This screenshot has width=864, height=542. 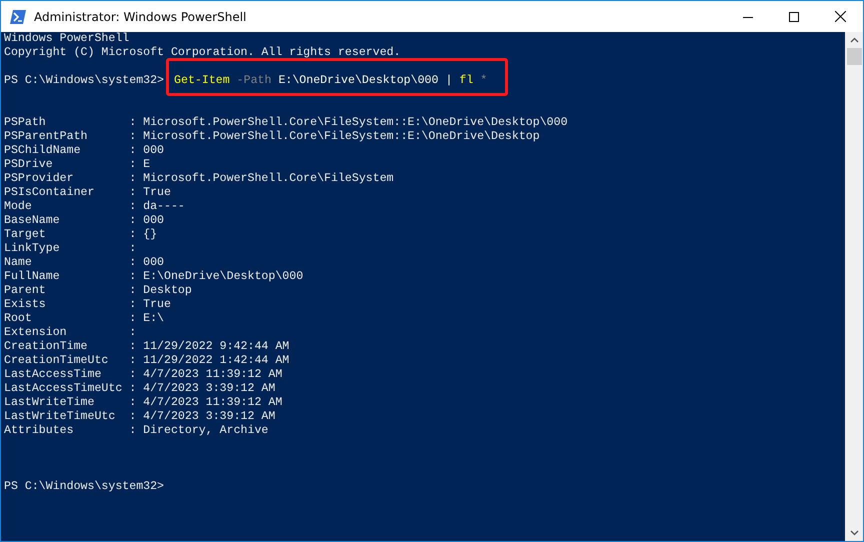 I want to click on property-name: PSPath, so click(x=25, y=123).